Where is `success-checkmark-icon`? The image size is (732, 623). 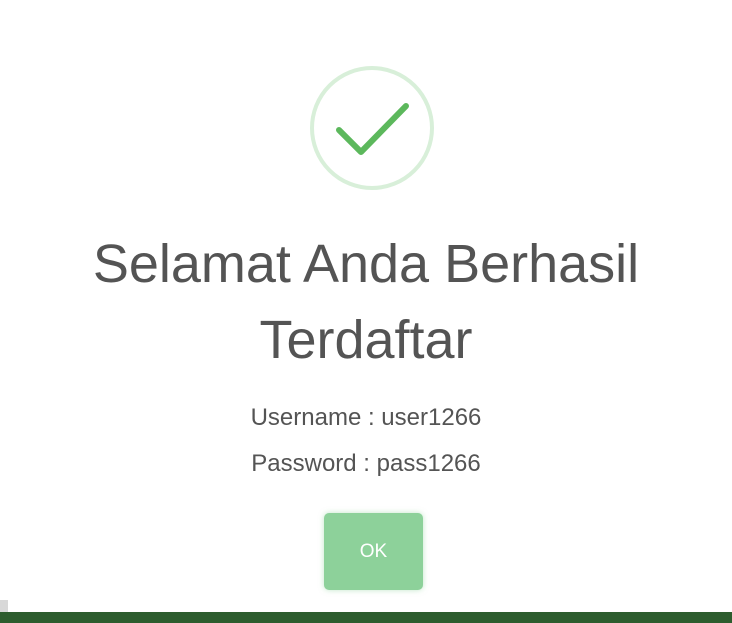 success-checkmark-icon is located at coordinates (372, 128).